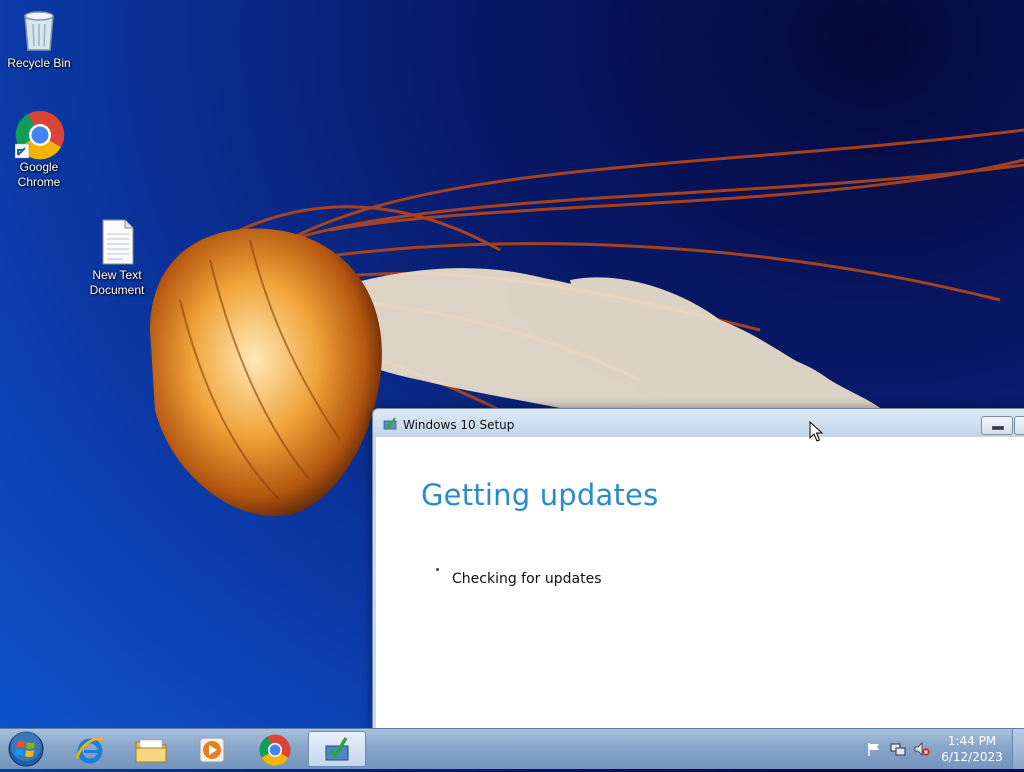 The width and height of the screenshot is (1024, 772). I want to click on desktop-icon-label: Recycle Bin, so click(39, 63).